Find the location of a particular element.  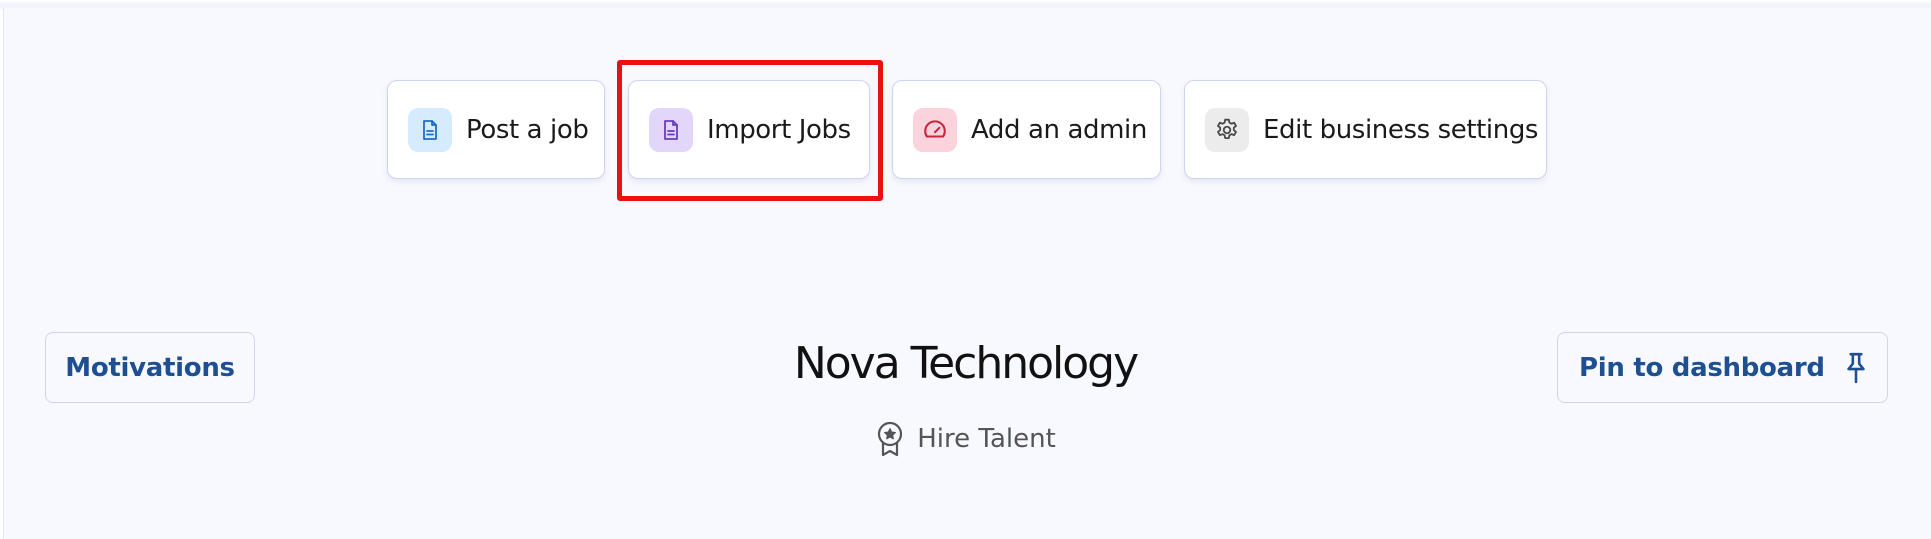

company-tagline: Hire Talent is located at coordinates (965, 439).